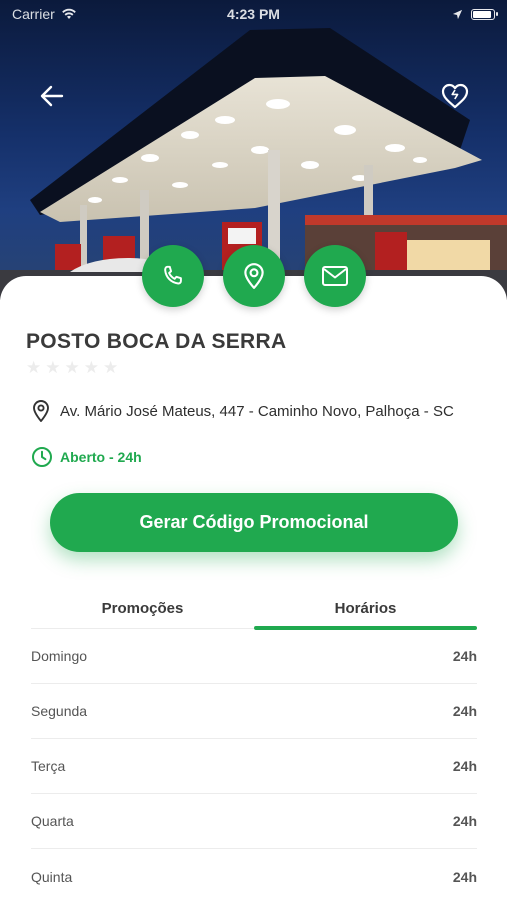 Image resolution: width=507 pixels, height=900 pixels. I want to click on mail-icon, so click(335, 276).